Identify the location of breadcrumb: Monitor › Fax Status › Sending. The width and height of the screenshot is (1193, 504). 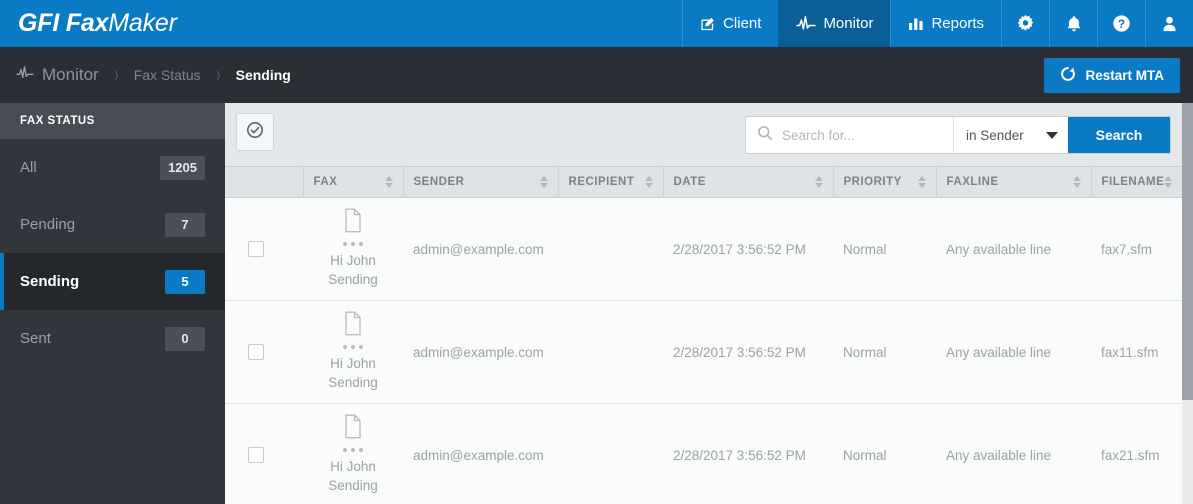
(145, 75).